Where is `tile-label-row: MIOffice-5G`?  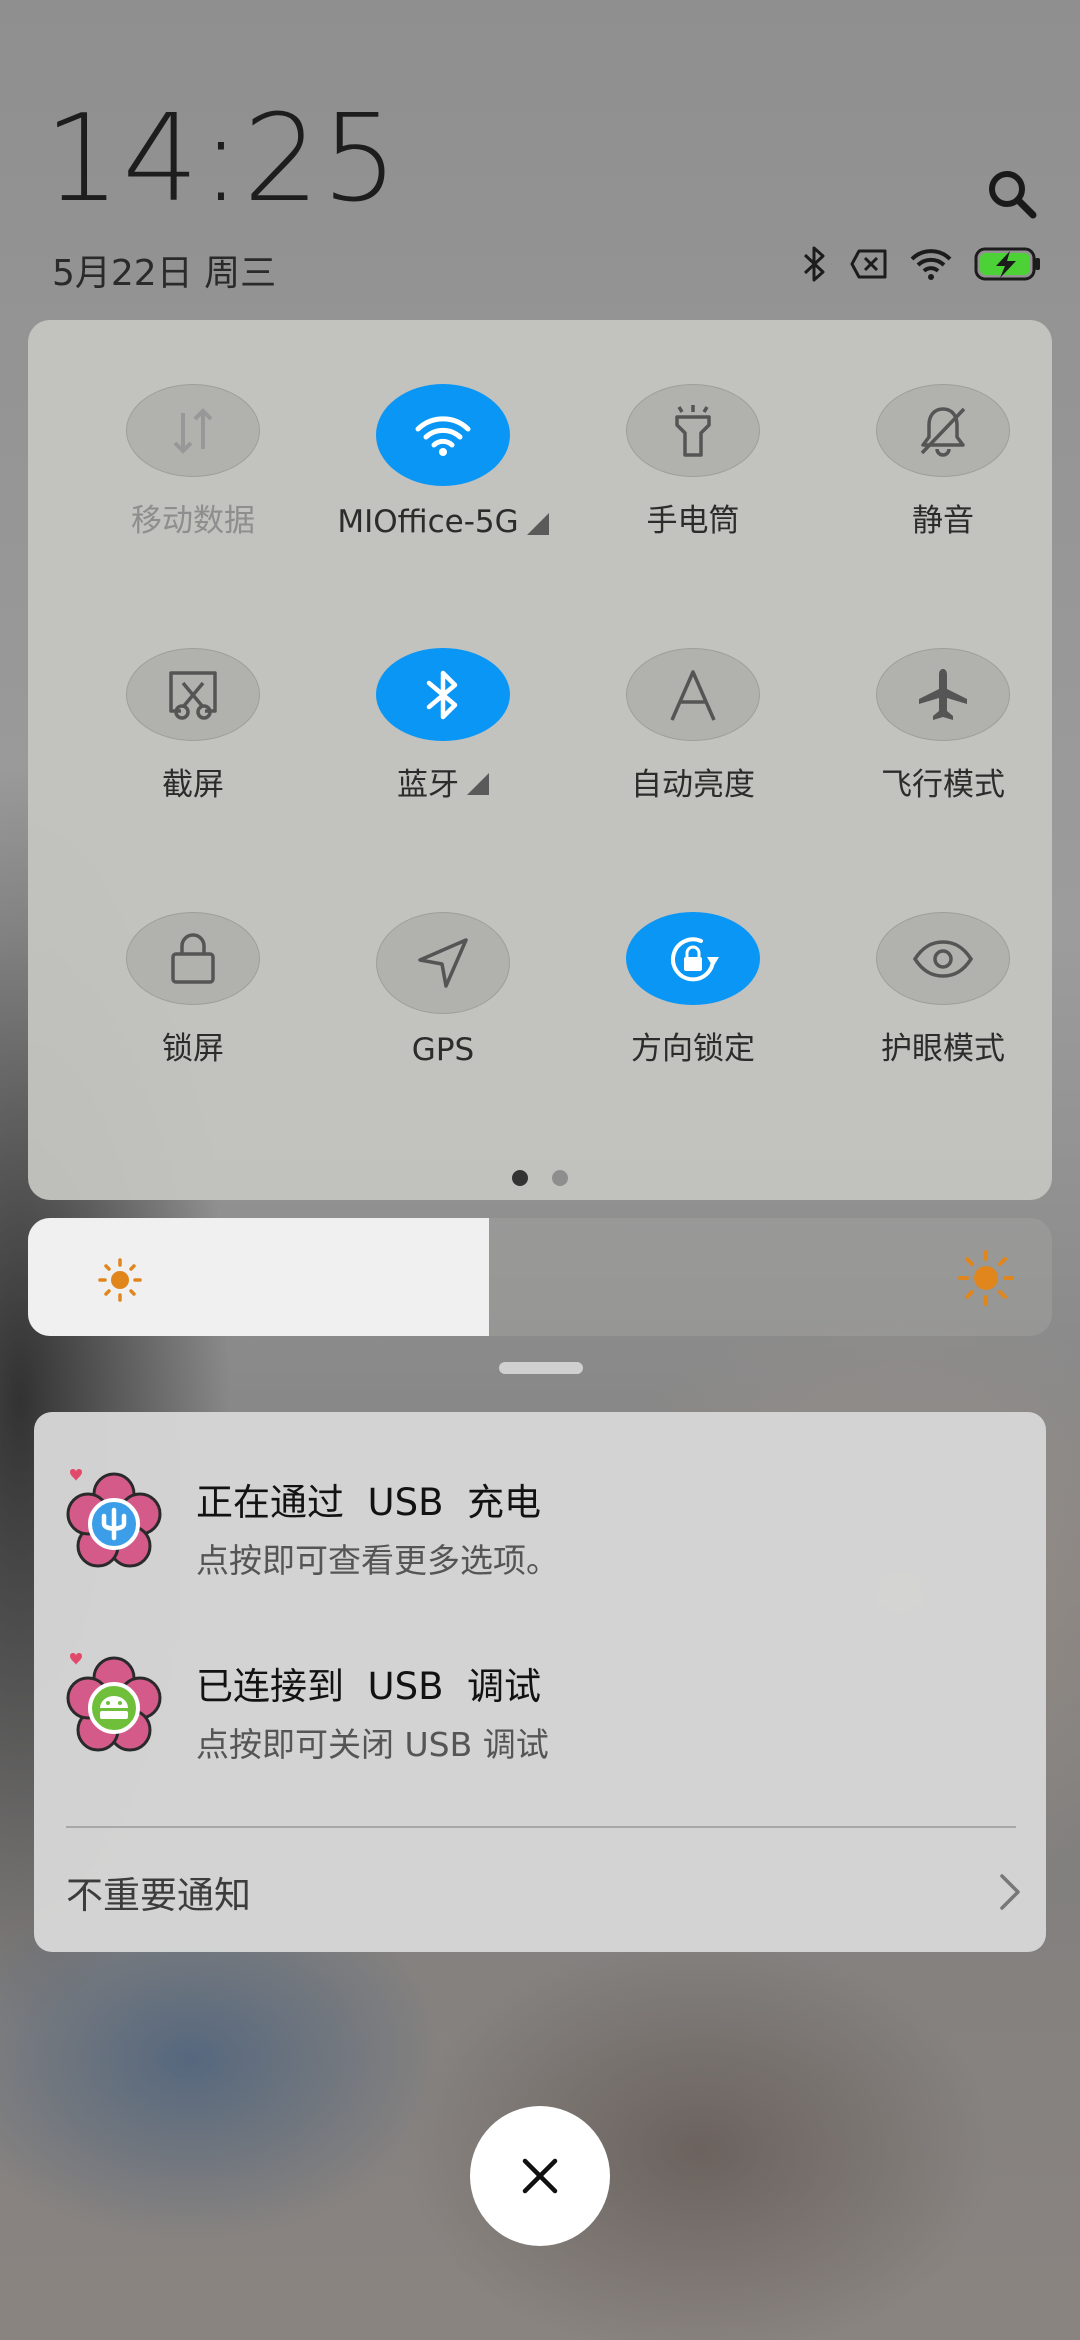 tile-label-row: MIOffice-5G is located at coordinates (443, 522).